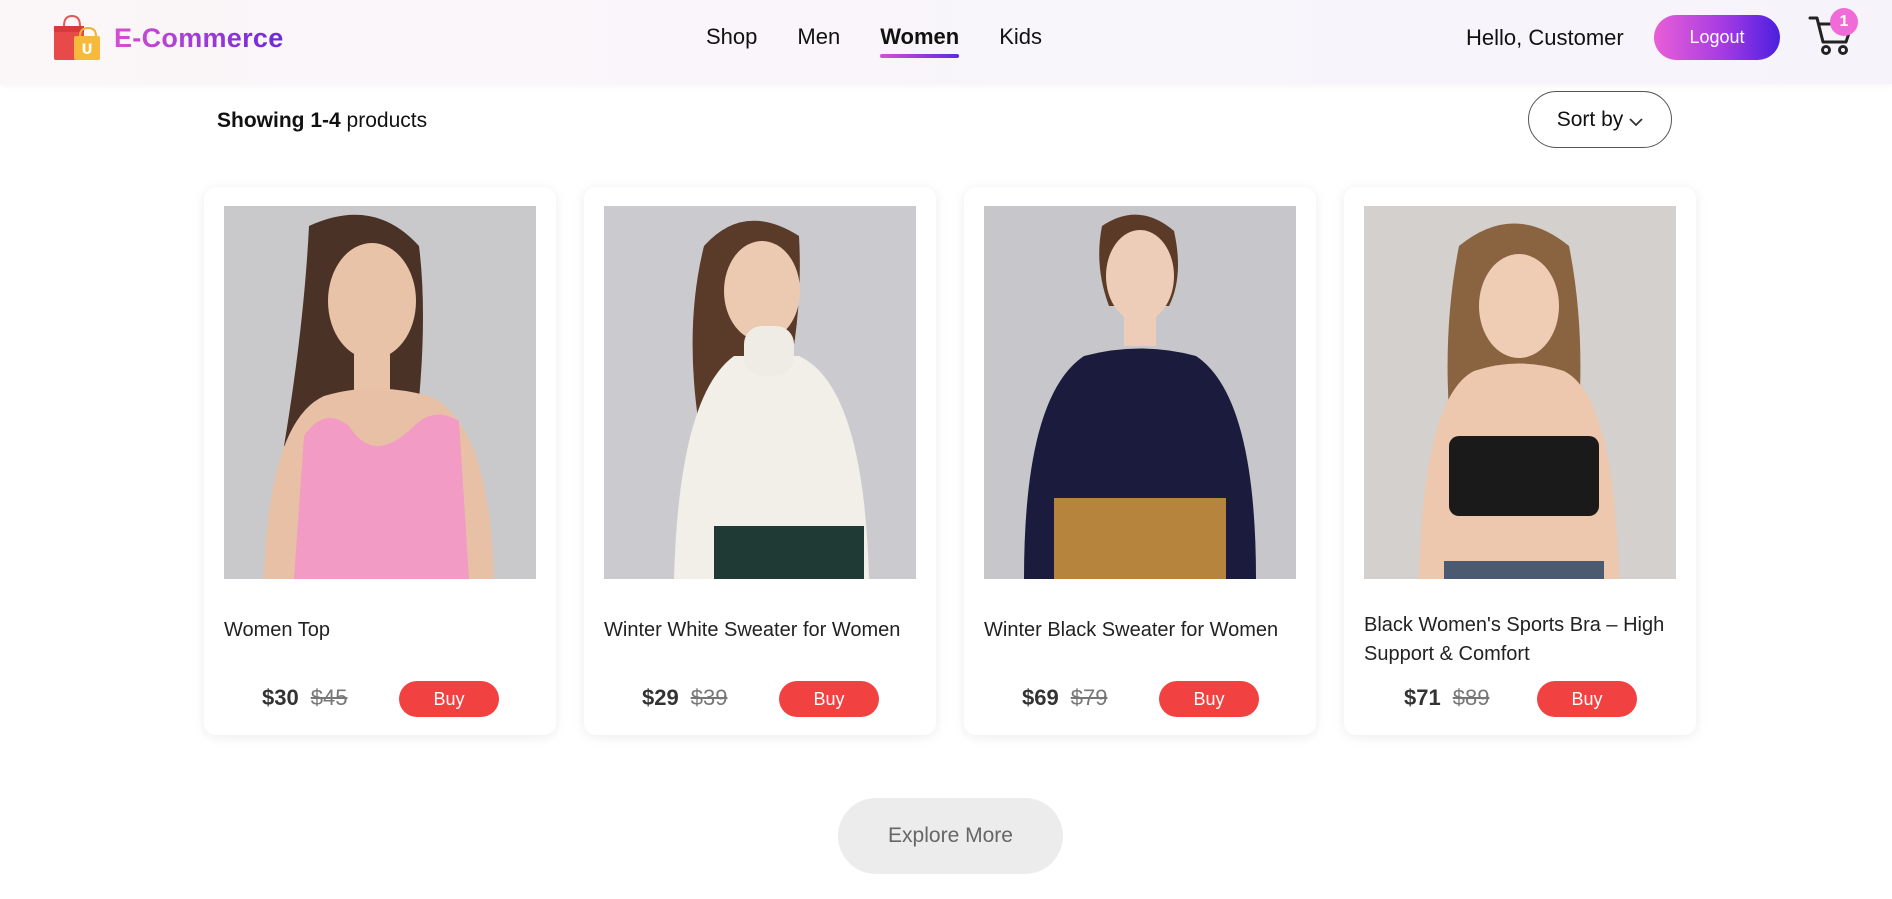  Describe the element at coordinates (818, 41) in the screenshot. I see `nav-men: Men` at that location.